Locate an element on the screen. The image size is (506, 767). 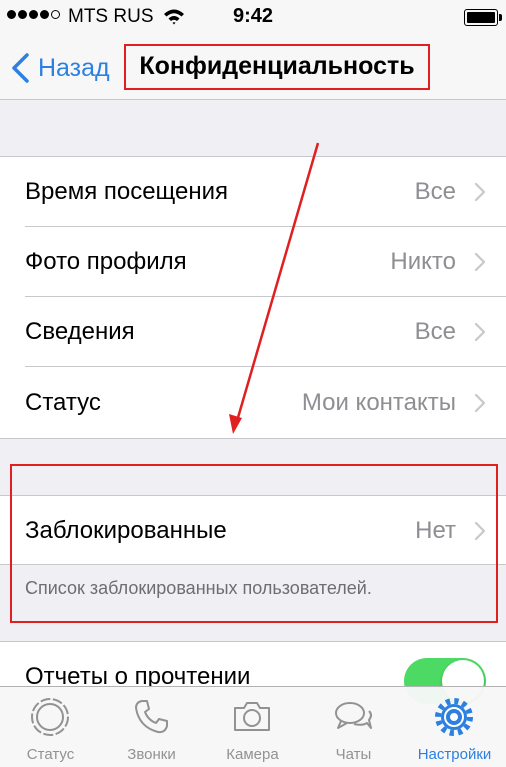
tab-label: Камера is located at coordinates (252, 754).